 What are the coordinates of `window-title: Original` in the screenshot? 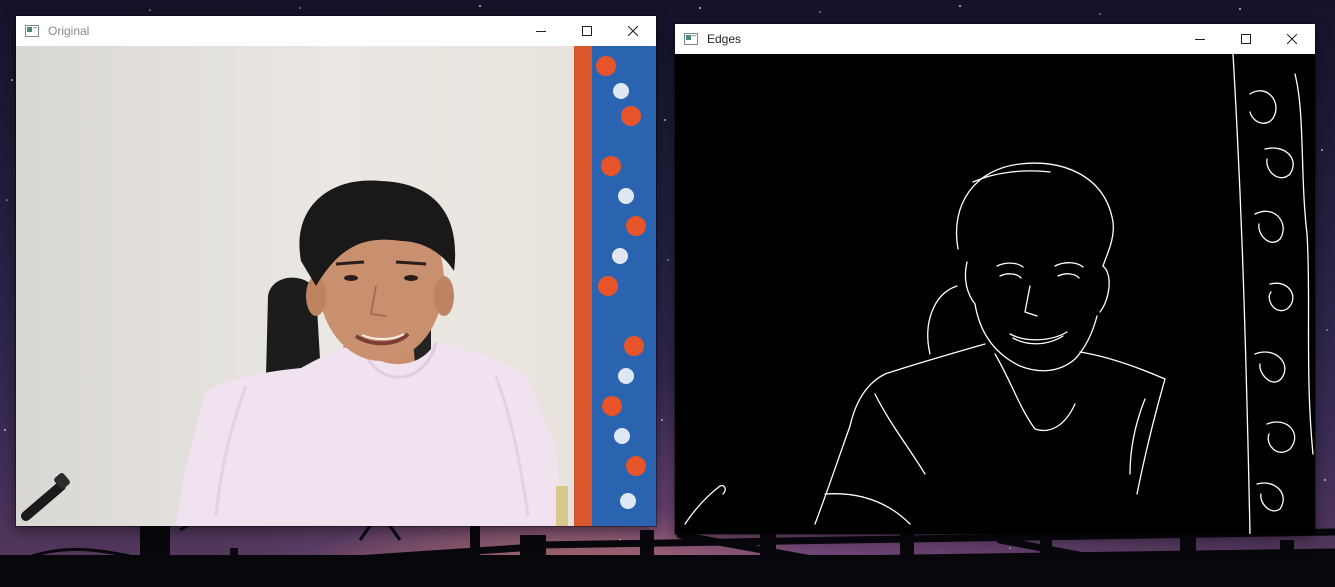 It's located at (69, 31).